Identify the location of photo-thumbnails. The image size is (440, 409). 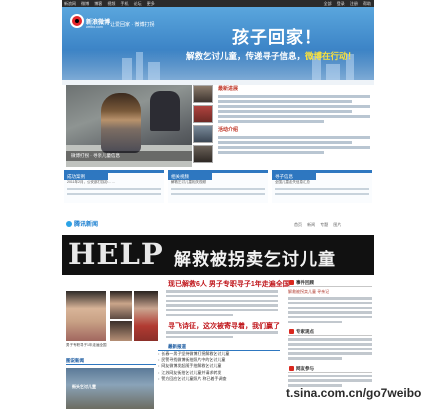
(204, 126).